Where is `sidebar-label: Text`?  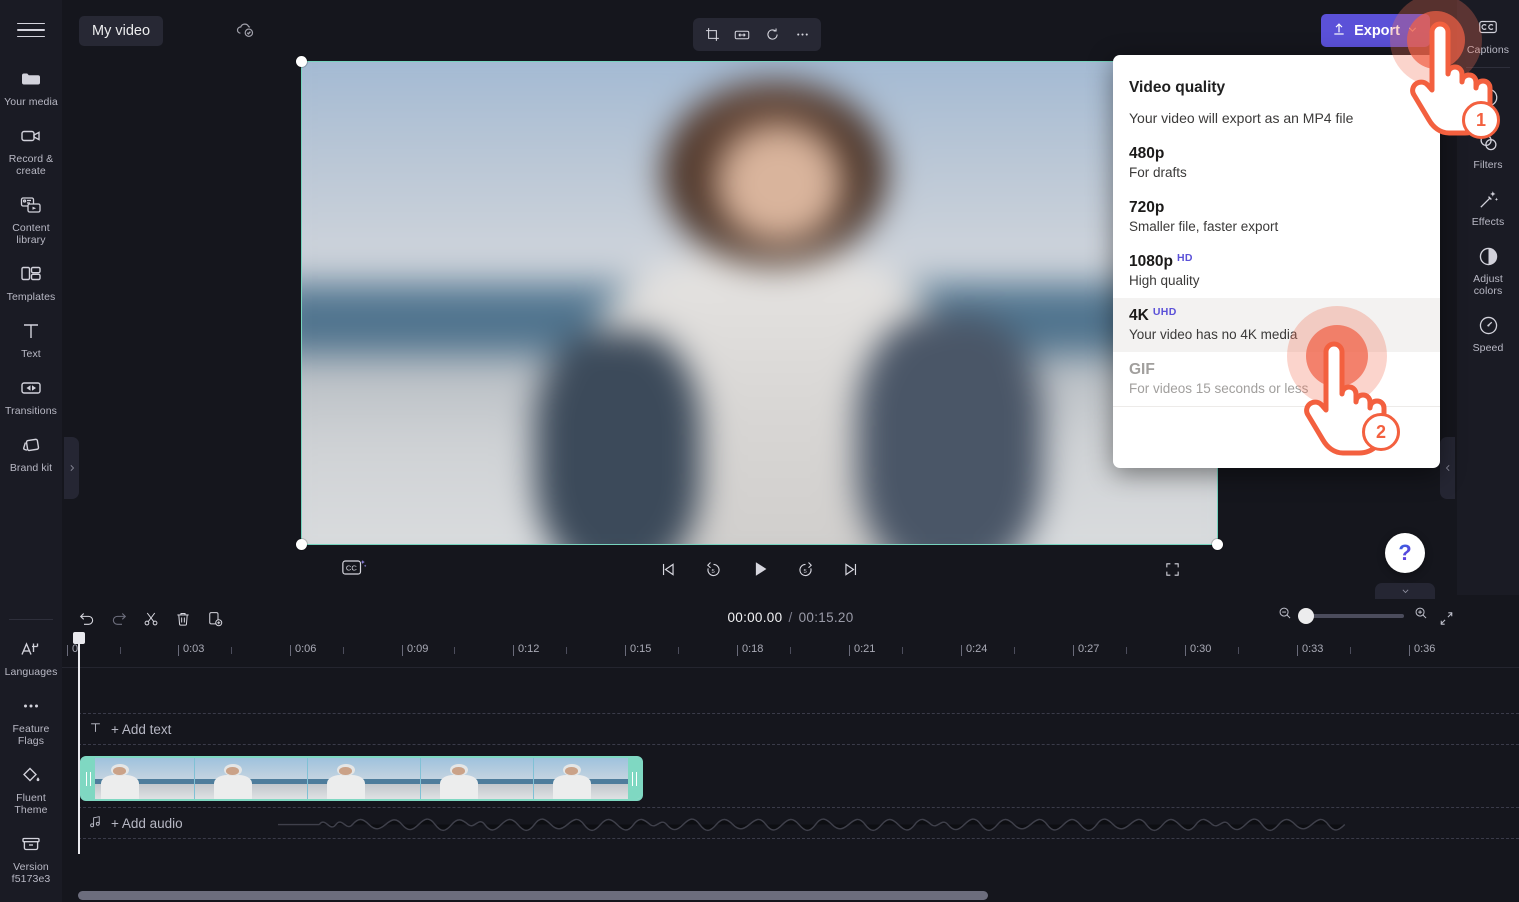 sidebar-label: Text is located at coordinates (31, 354).